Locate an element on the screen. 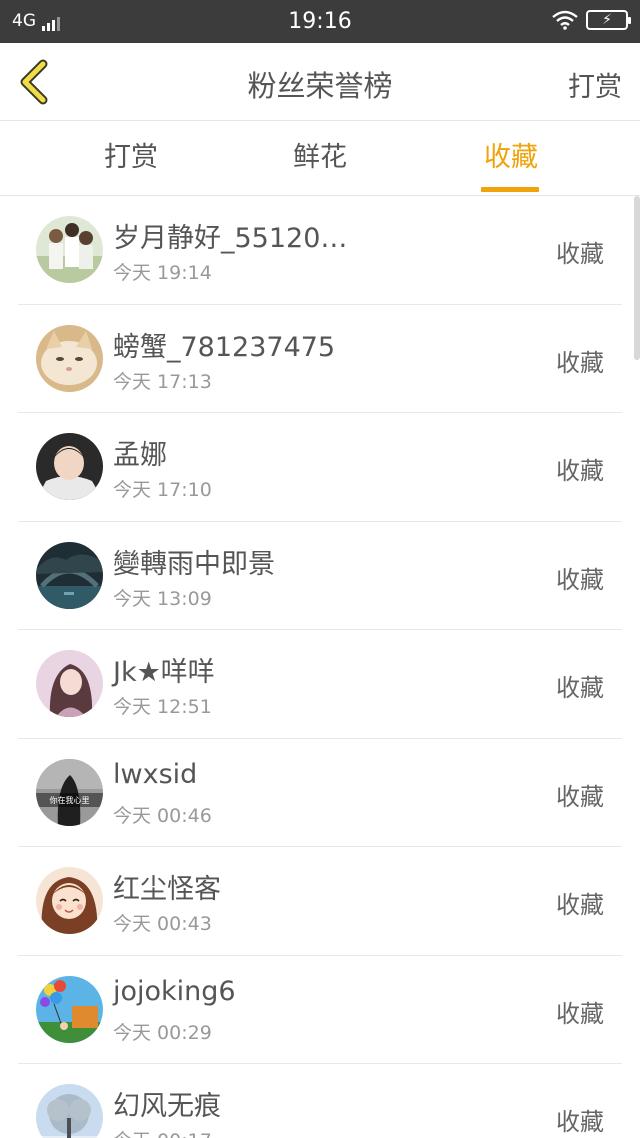 The height and width of the screenshot is (1138, 640). nav-bar: 粉丝荣誉榜 打赏 is located at coordinates (320, 82).